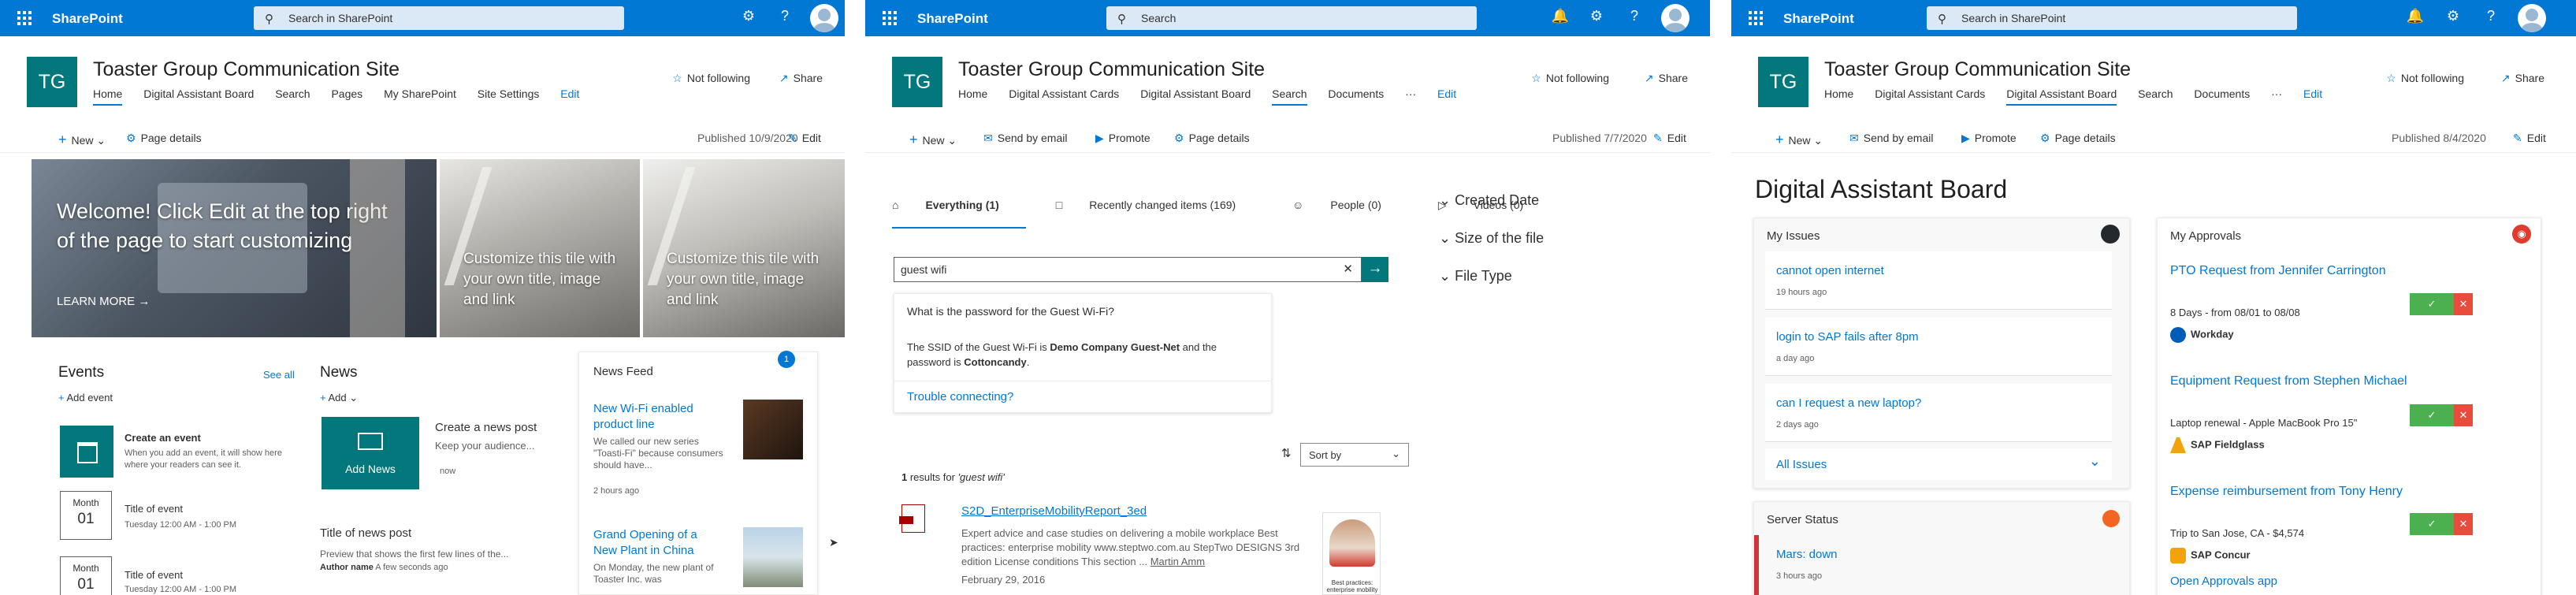  What do you see at coordinates (1938, 280) in the screenshot?
I see `issue-item: cannot open internet 19 hours ago` at bounding box center [1938, 280].